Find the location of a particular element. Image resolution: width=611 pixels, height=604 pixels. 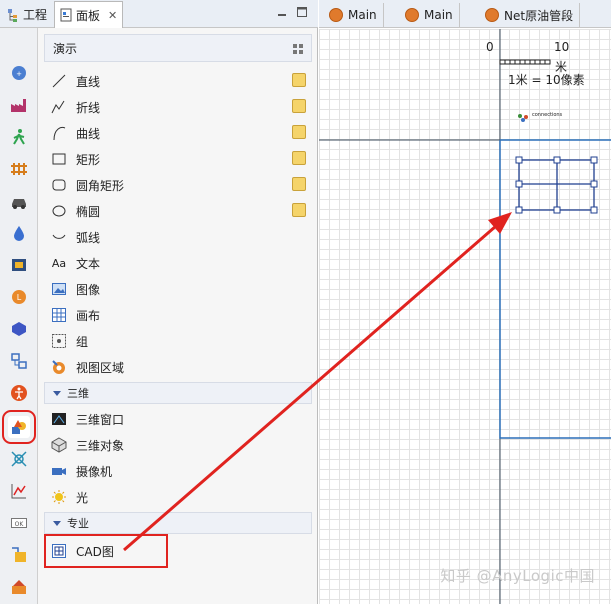

group-icon is located at coordinates (59, 341).